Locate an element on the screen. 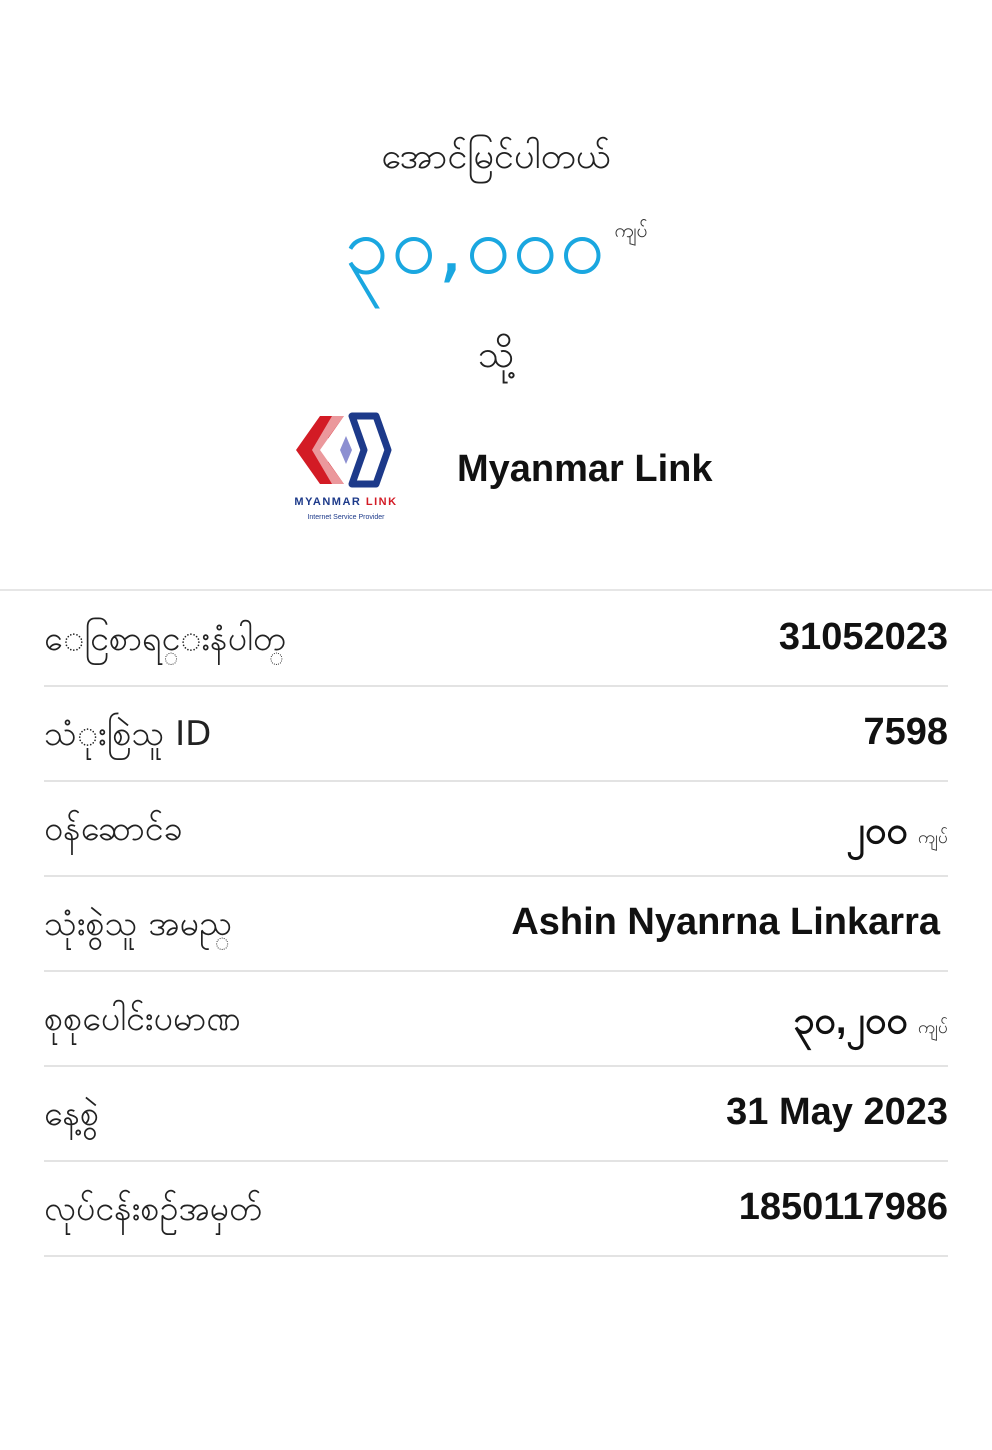 This screenshot has height=1450, width=992. detail-label: ဝန်ဆောင်ခ is located at coordinates (113, 829).